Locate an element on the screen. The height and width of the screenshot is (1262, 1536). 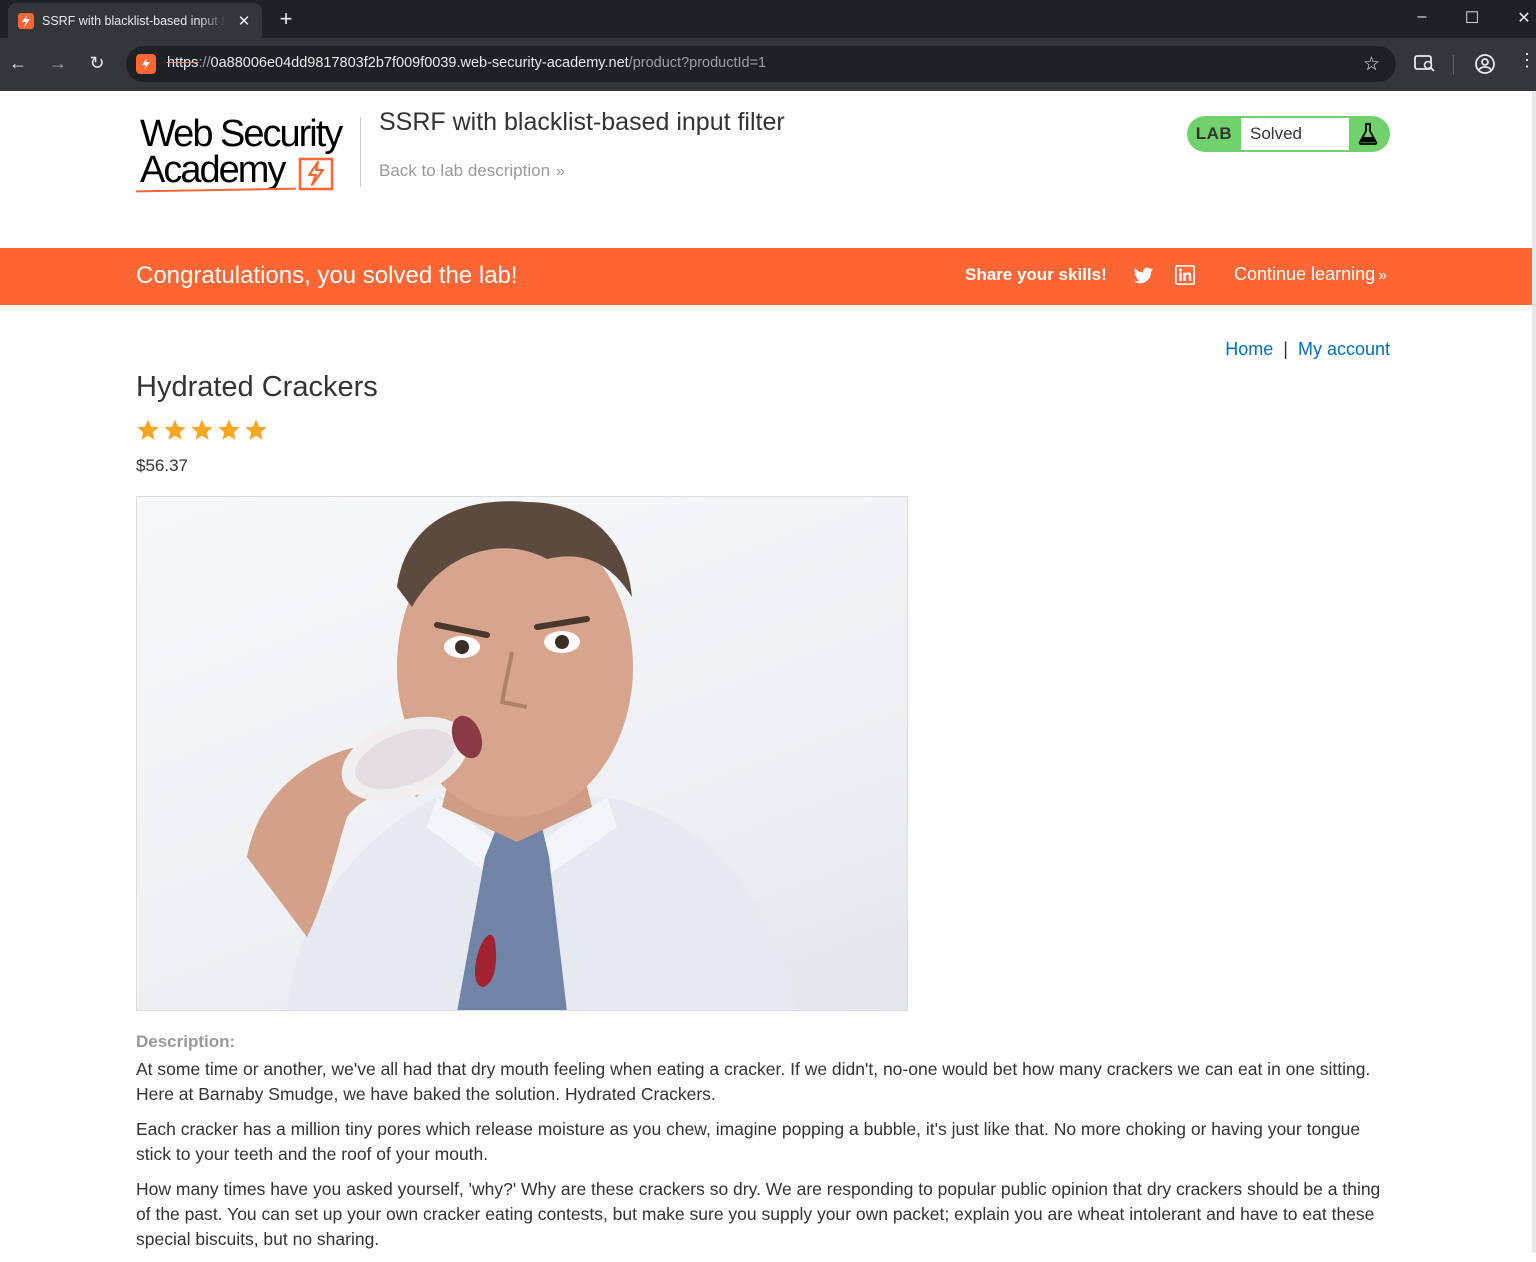
back-to-lab-description-link: Back to lab description » is located at coordinates (472, 171).